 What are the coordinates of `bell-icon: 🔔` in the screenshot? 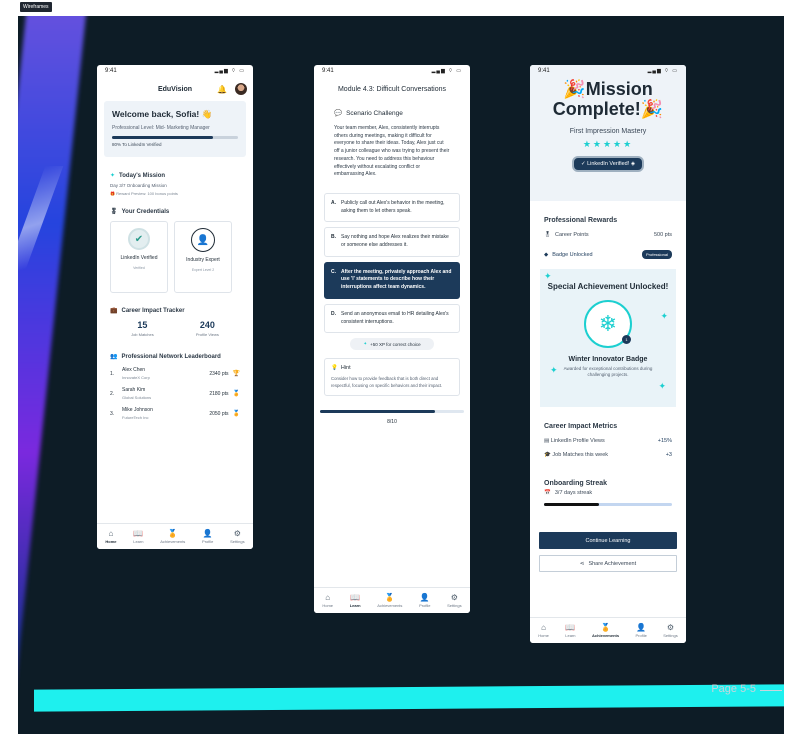 It's located at (222, 89).